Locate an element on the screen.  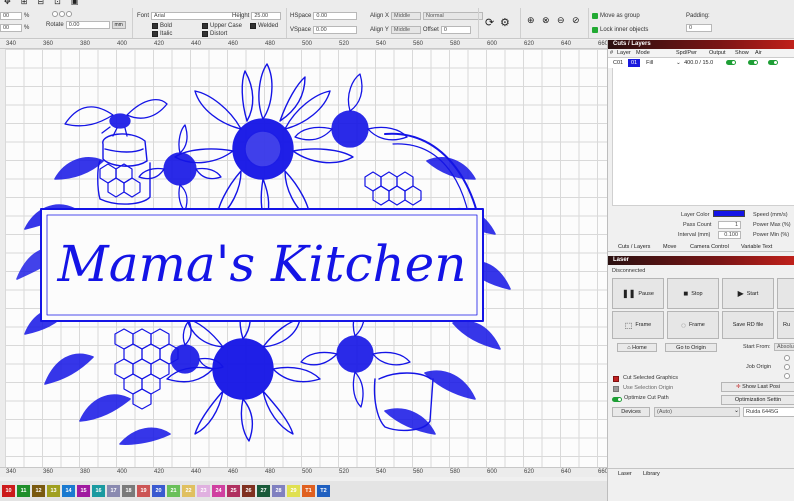
x-field: 00 is located at coordinates (11, 16).